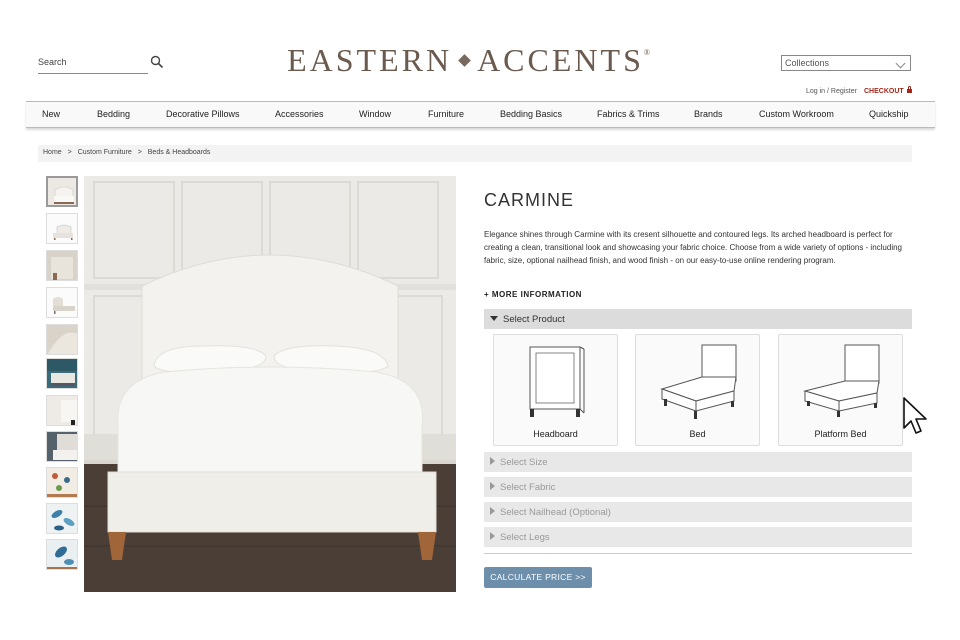  Describe the element at coordinates (900, 63) in the screenshot. I see `chevron-down-icon` at that location.